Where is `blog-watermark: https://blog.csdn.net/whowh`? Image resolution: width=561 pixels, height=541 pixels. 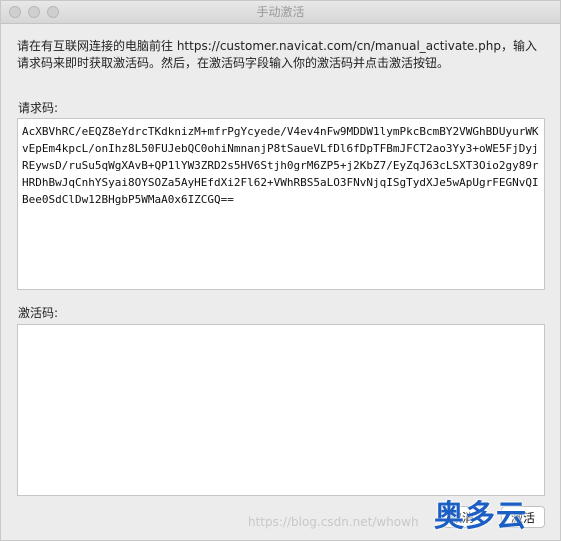
blog-watermark: https://blog.csdn.net/whowh is located at coordinates (333, 522).